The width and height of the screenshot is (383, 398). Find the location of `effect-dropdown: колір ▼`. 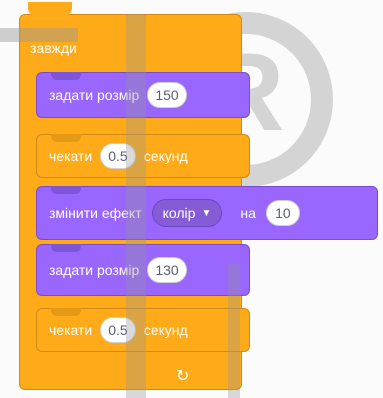

effect-dropdown: колір ▼ is located at coordinates (187, 213).